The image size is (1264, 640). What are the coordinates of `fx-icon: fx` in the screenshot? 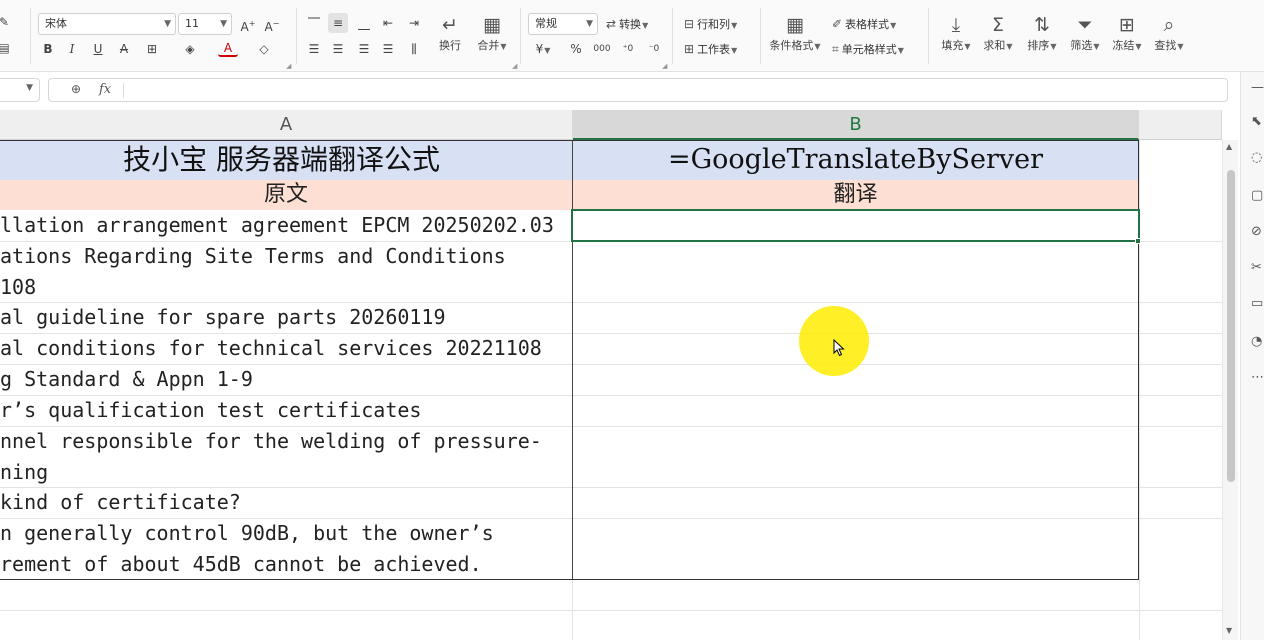 It's located at (105, 89).